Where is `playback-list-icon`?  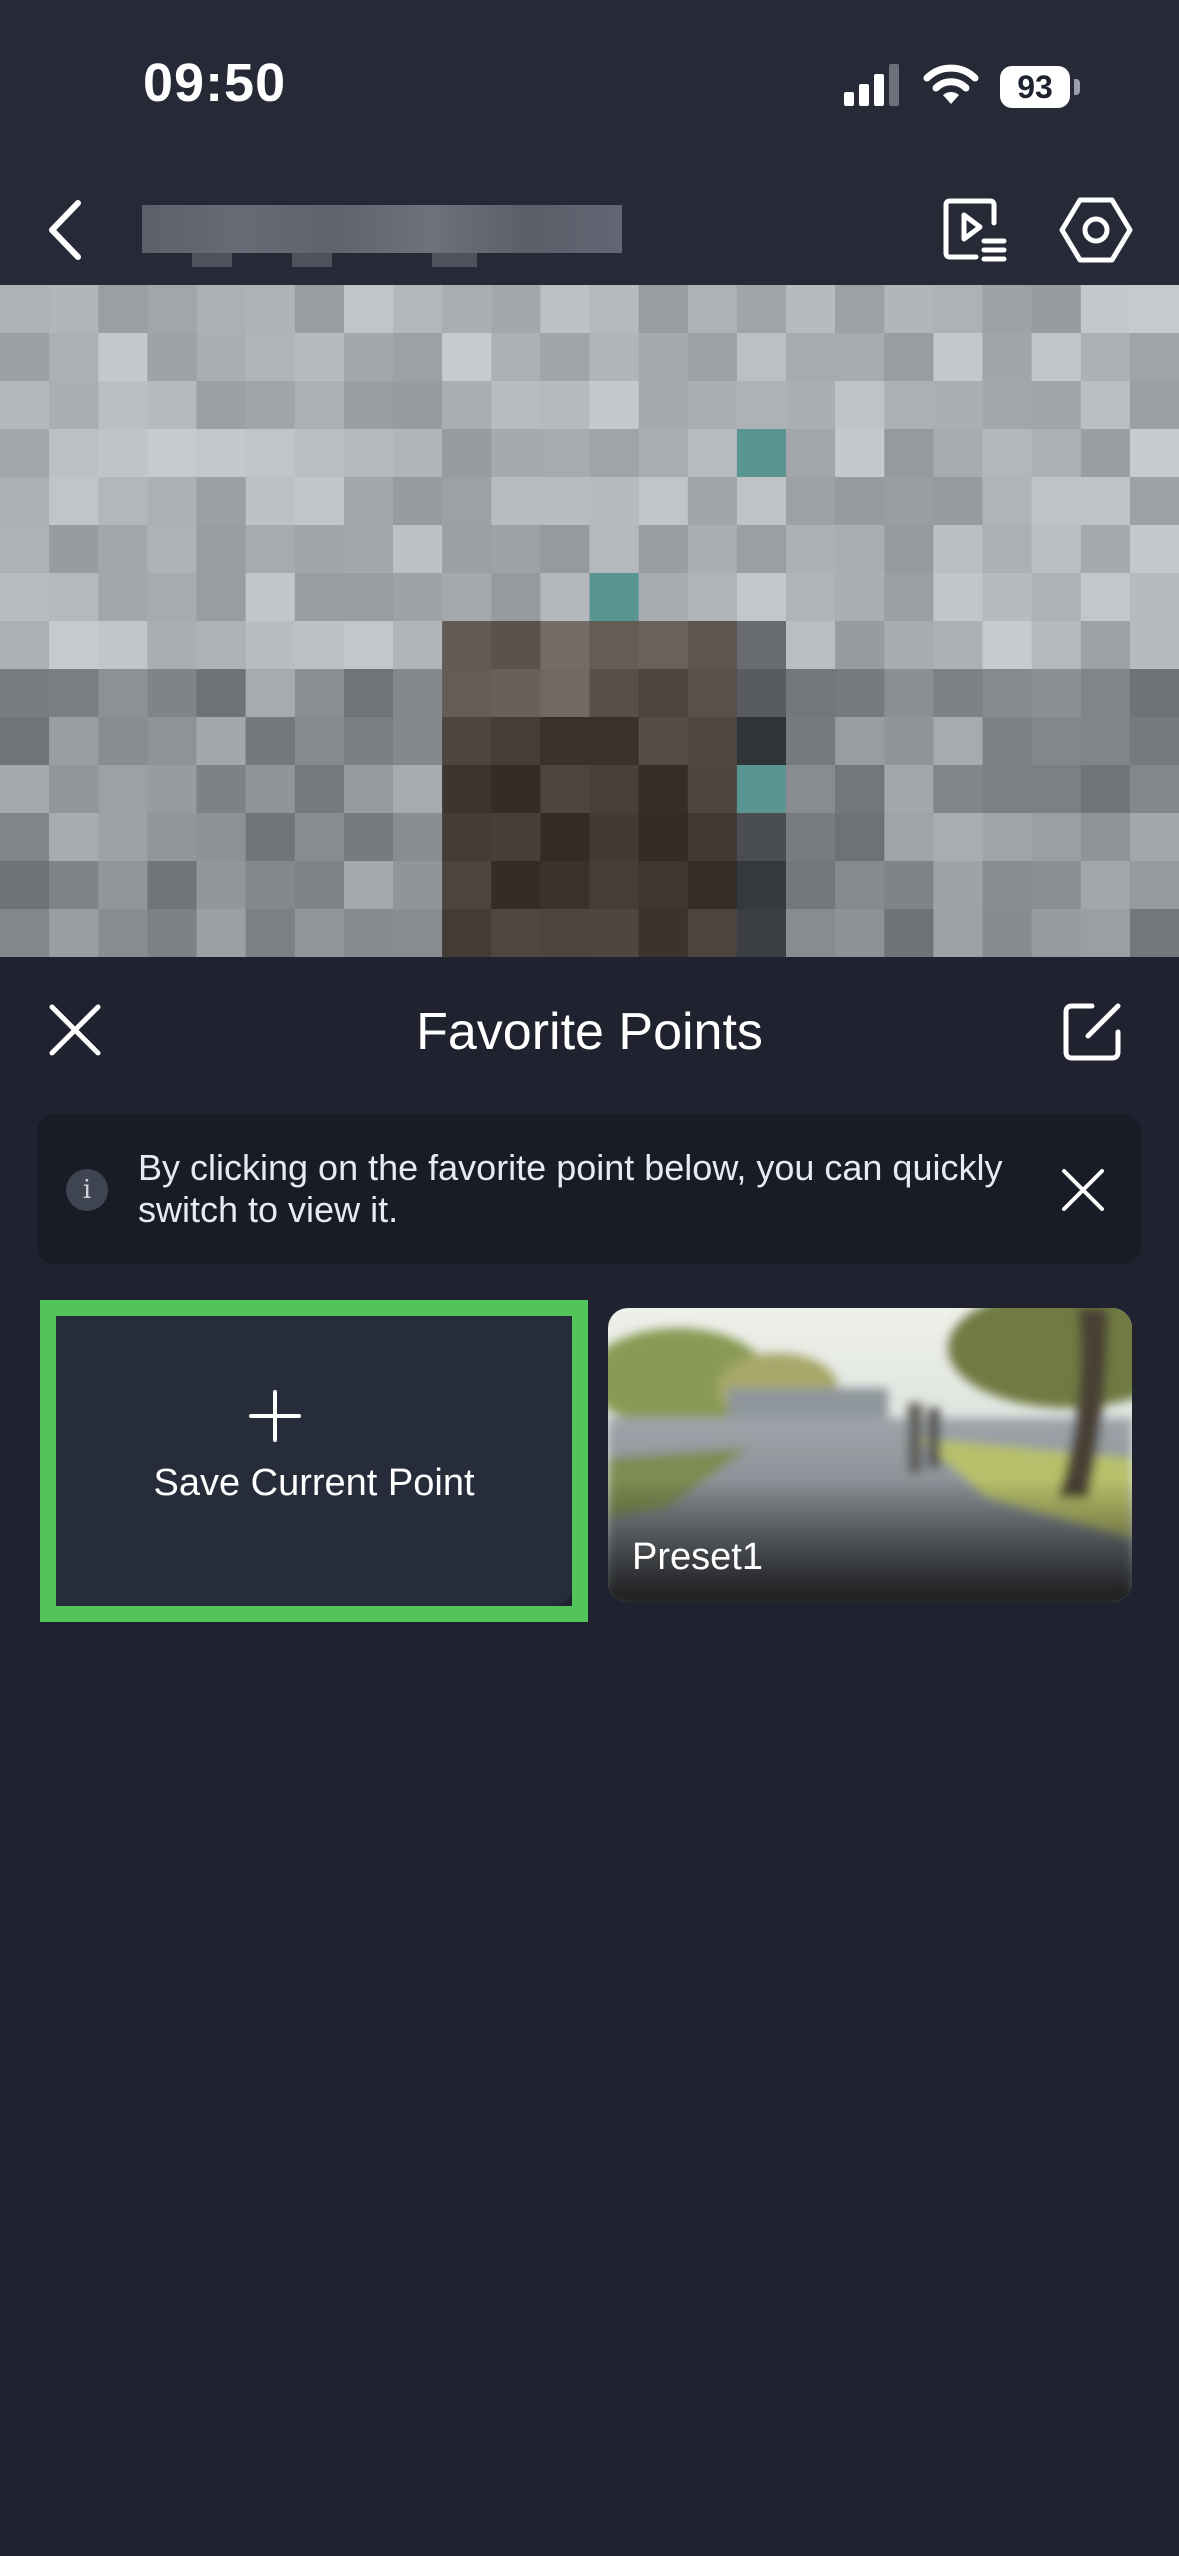 playback-list-icon is located at coordinates (975, 230).